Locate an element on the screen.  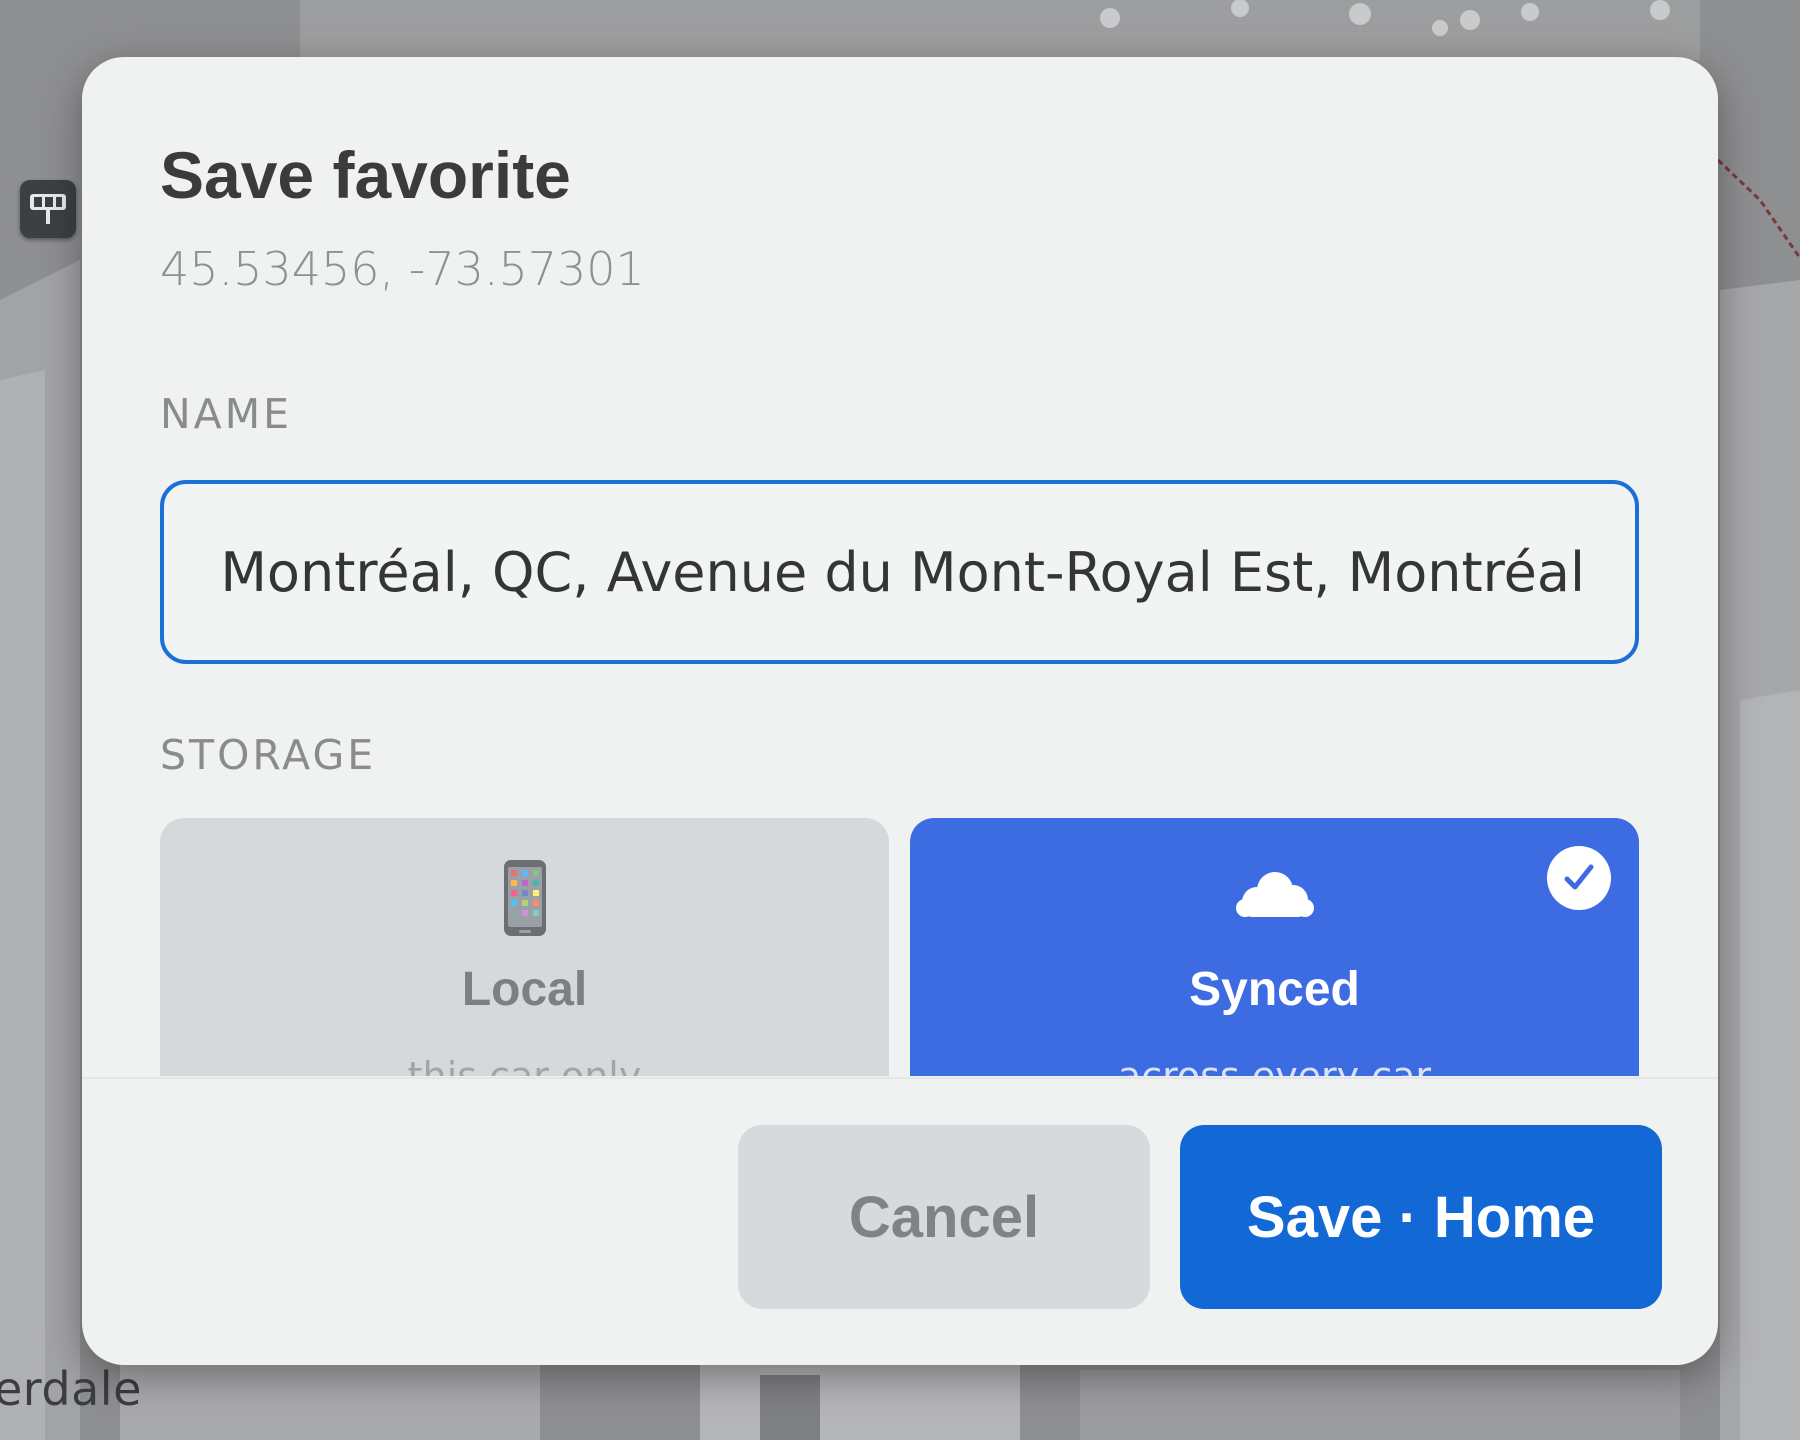
storage-option-subtitle: this car only is located at coordinates (524, 1065).